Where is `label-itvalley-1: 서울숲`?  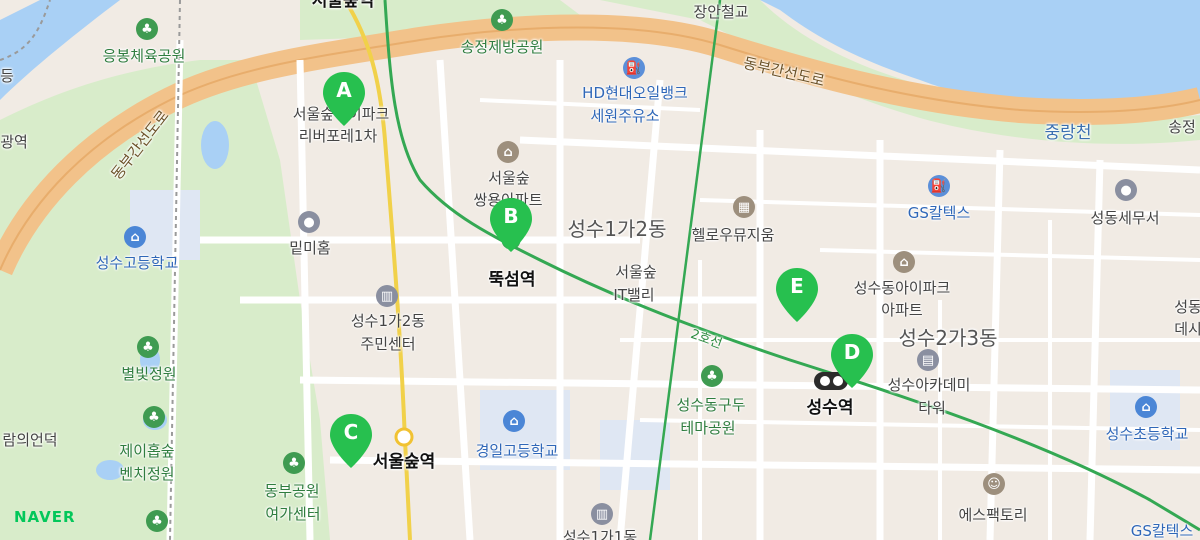
label-itvalley-1: 서울숲 is located at coordinates (636, 272).